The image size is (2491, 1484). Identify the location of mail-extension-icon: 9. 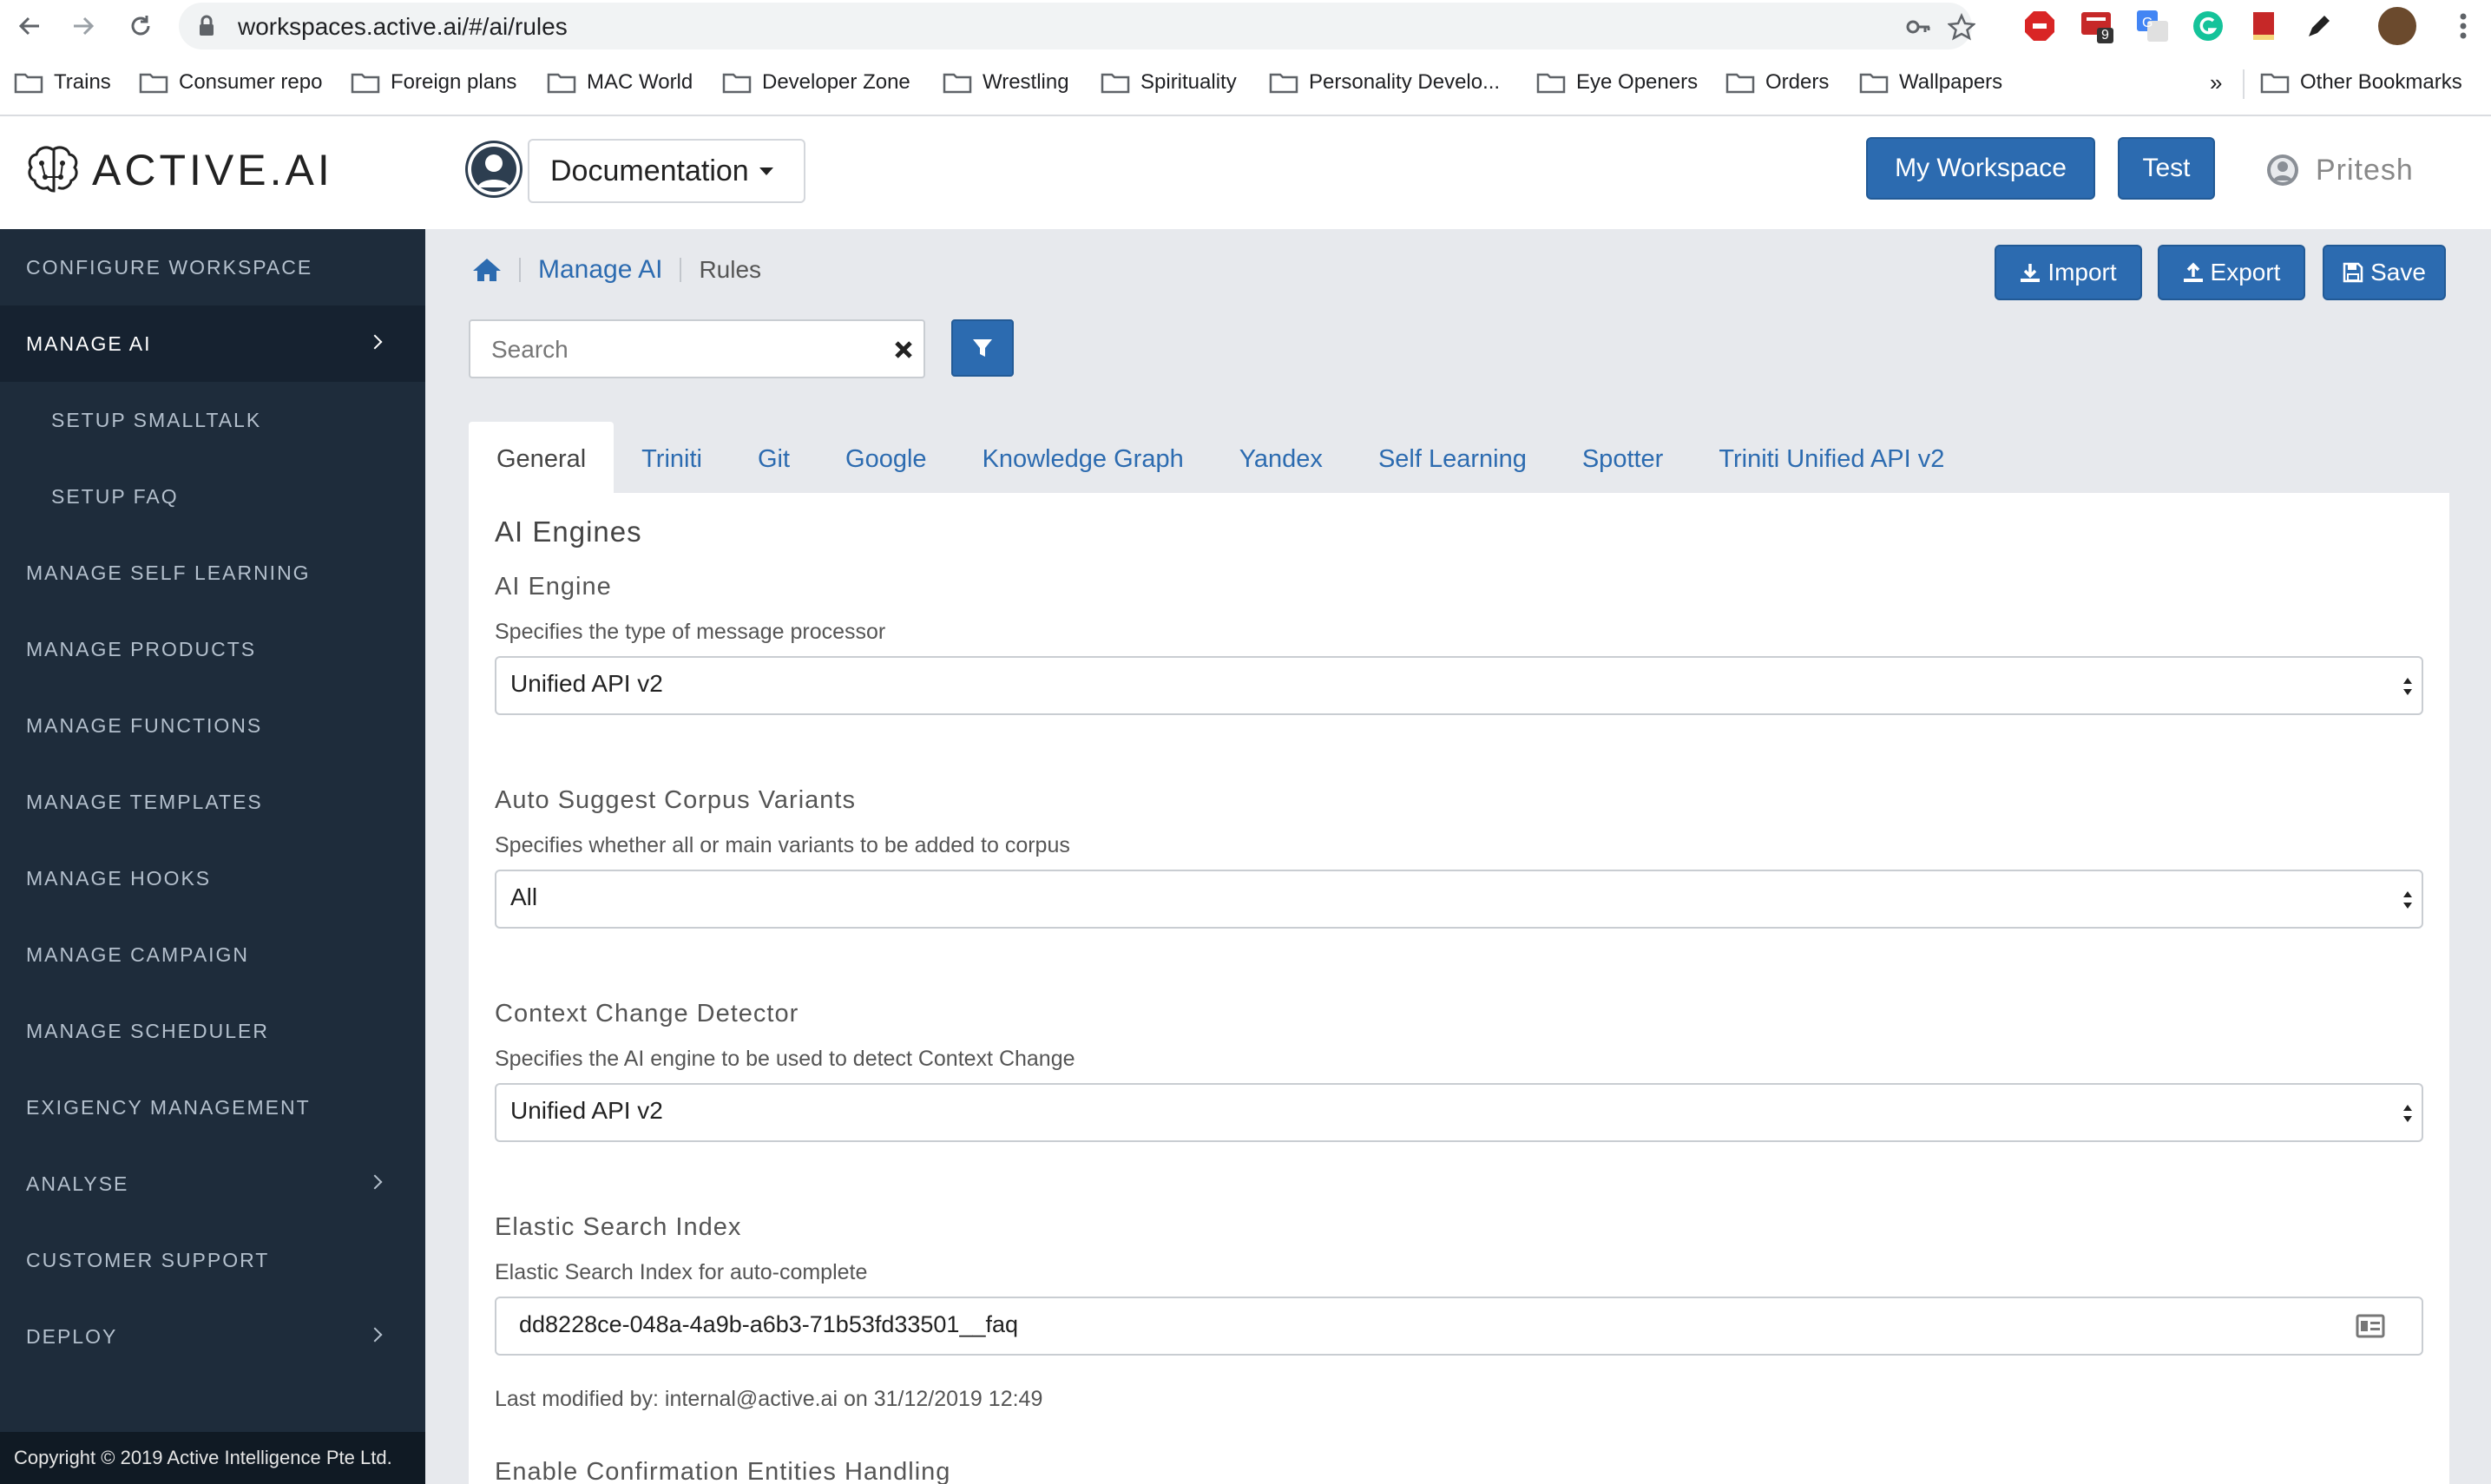
(2097, 26).